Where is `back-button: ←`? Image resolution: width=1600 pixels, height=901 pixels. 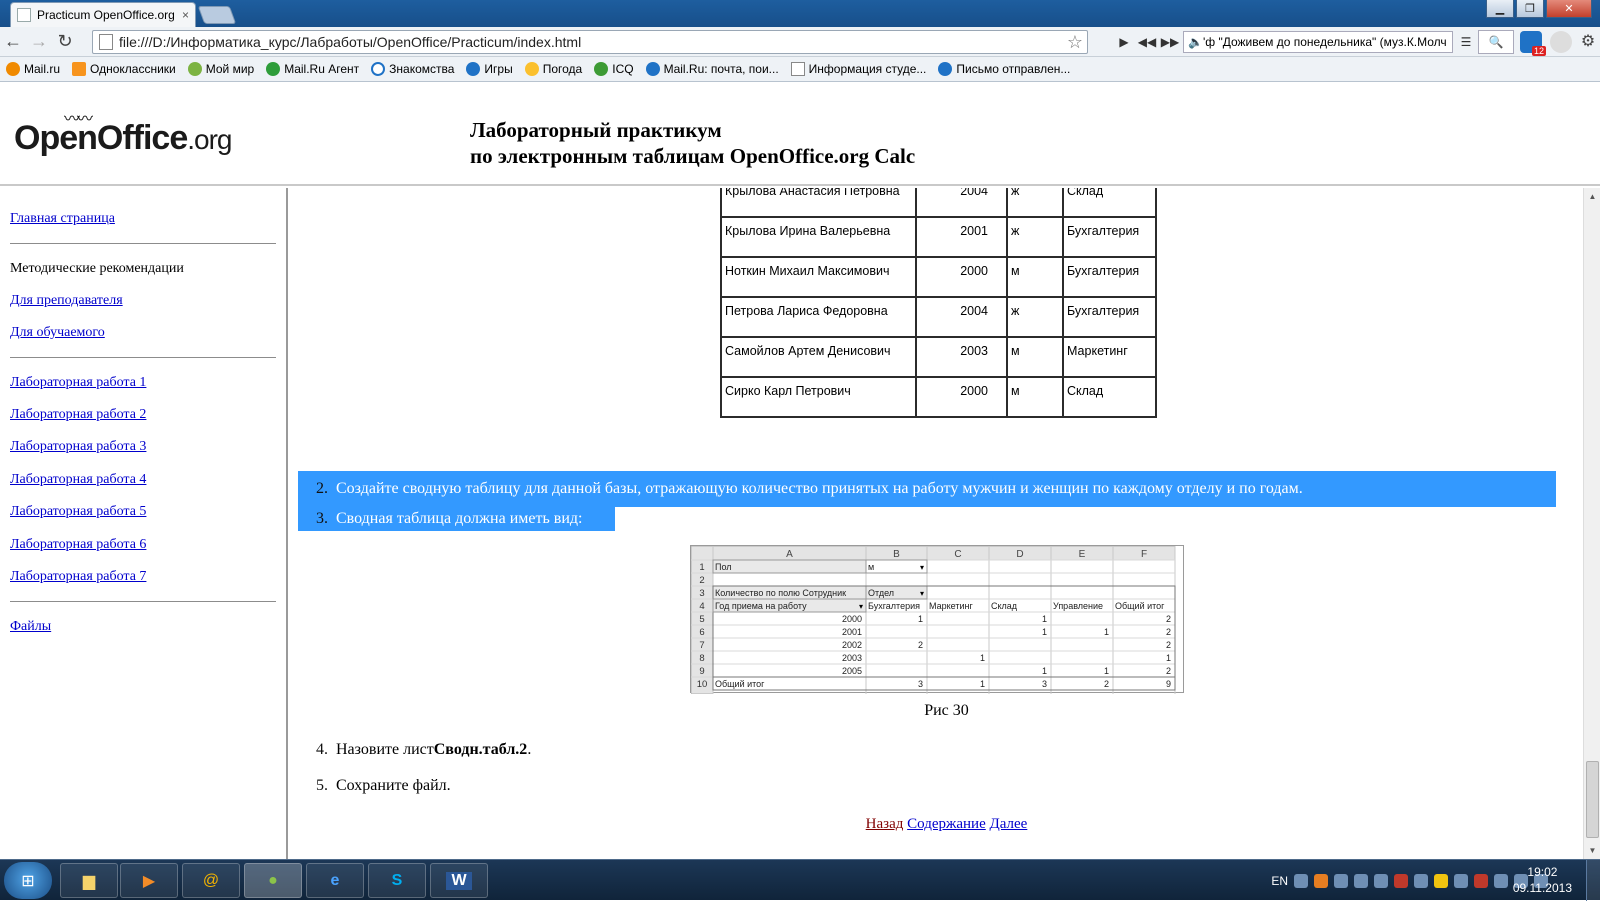
back-button: ← is located at coordinates (13, 42).